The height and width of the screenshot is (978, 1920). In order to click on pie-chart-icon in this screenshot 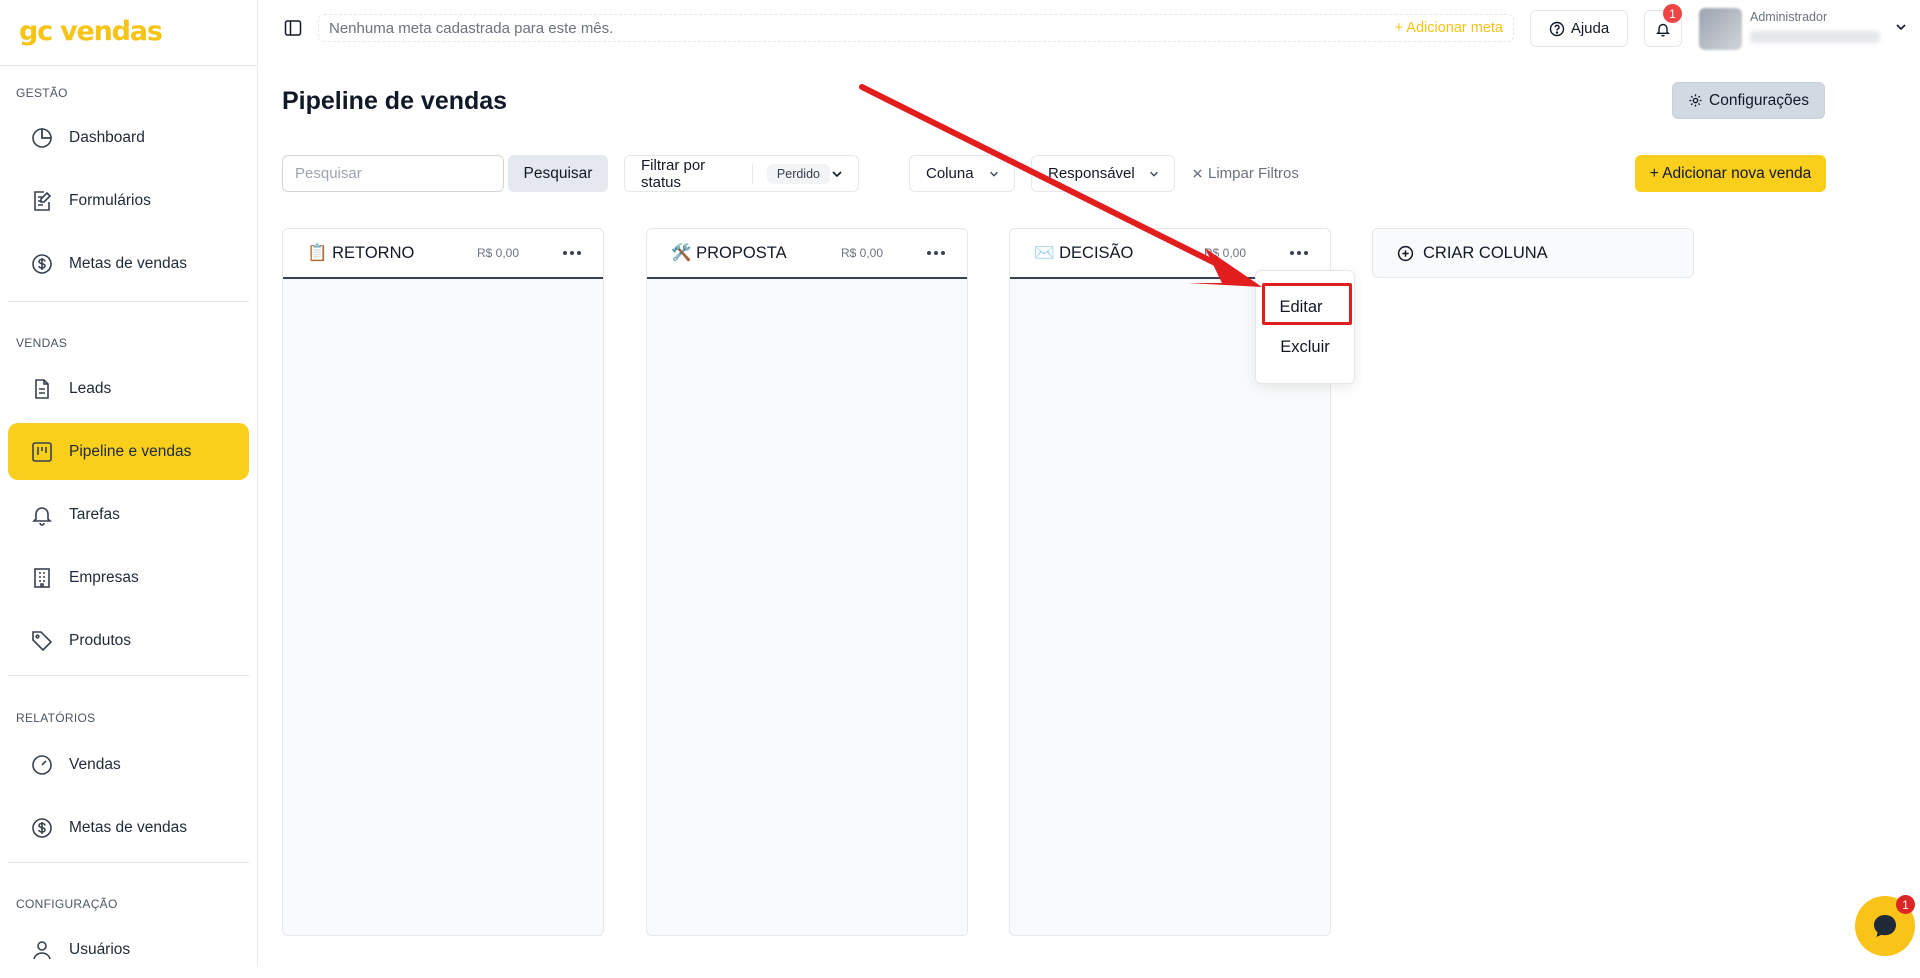, I will do `click(42, 138)`.